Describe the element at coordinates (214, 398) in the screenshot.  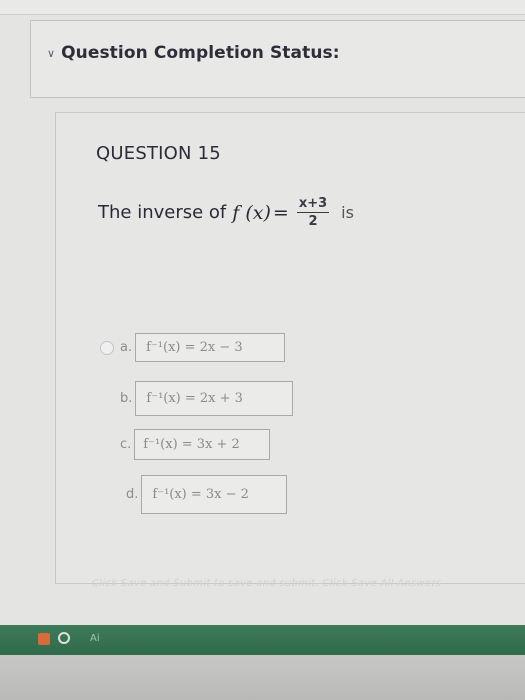
I see `option-answer-b: f⁻¹(x) = 2x + 3` at that location.